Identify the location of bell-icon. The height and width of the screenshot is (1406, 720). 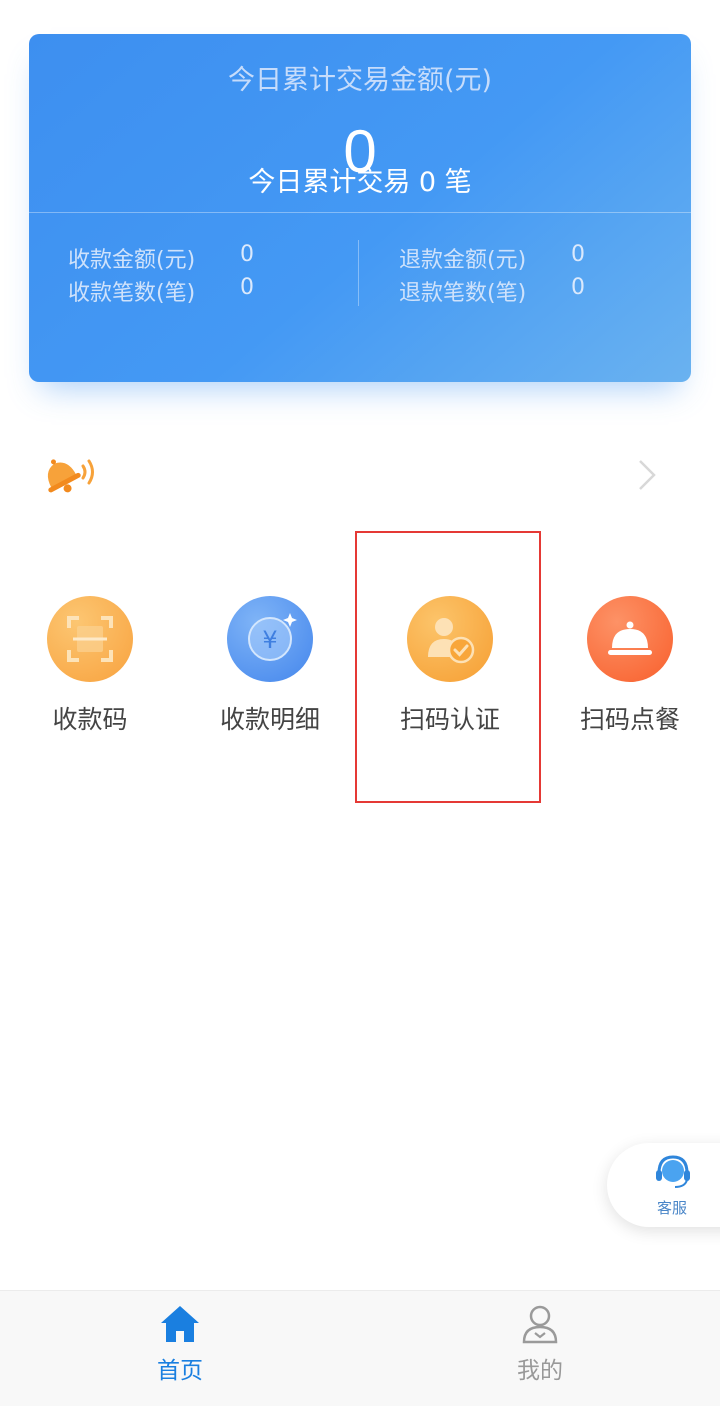
(70, 476).